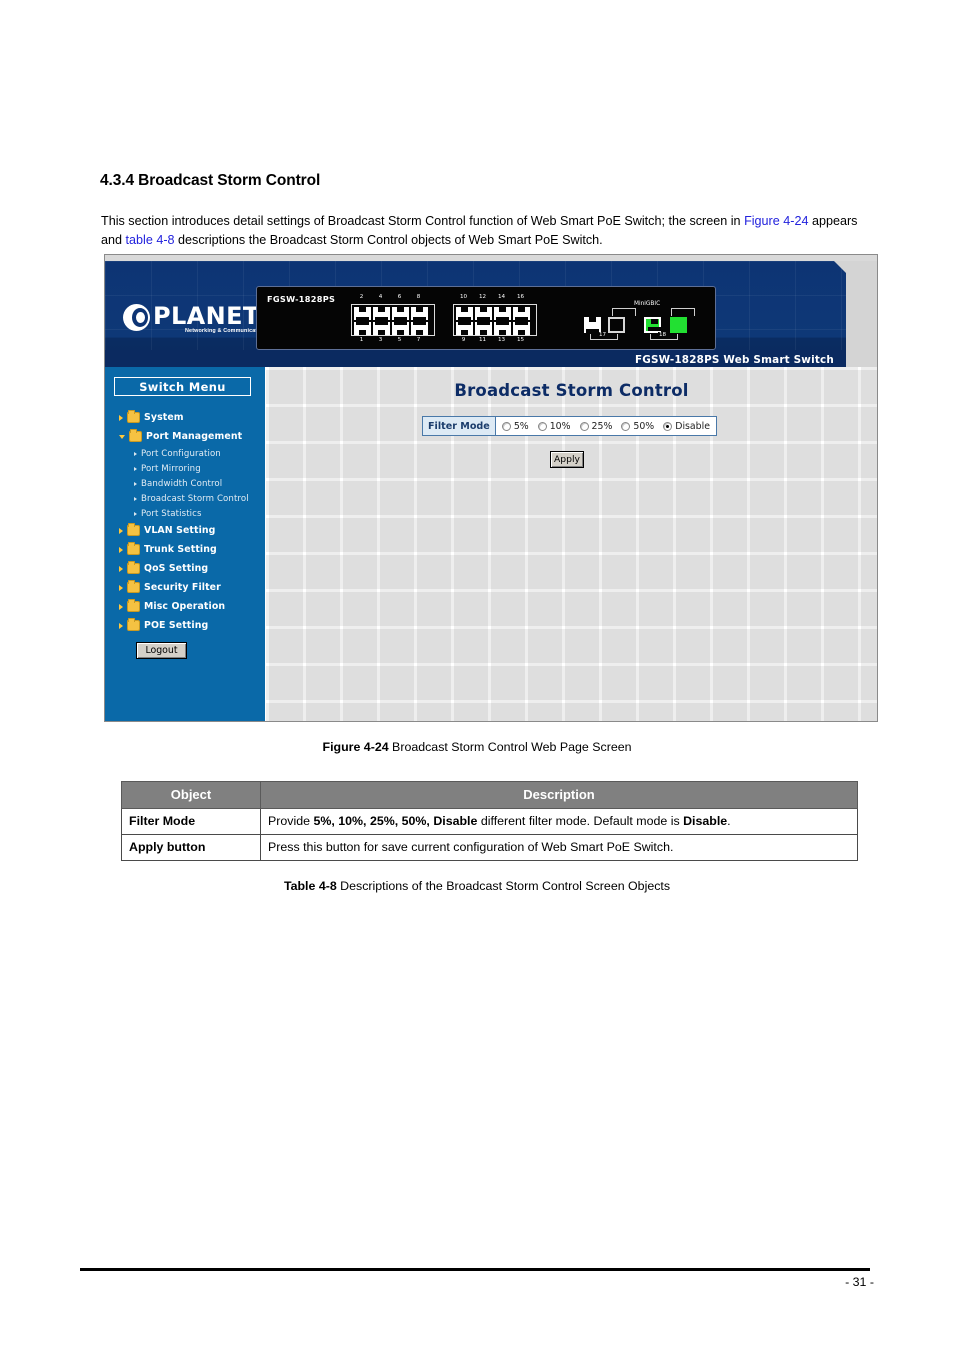  I want to click on radio-option-5: 5%, so click(515, 426).